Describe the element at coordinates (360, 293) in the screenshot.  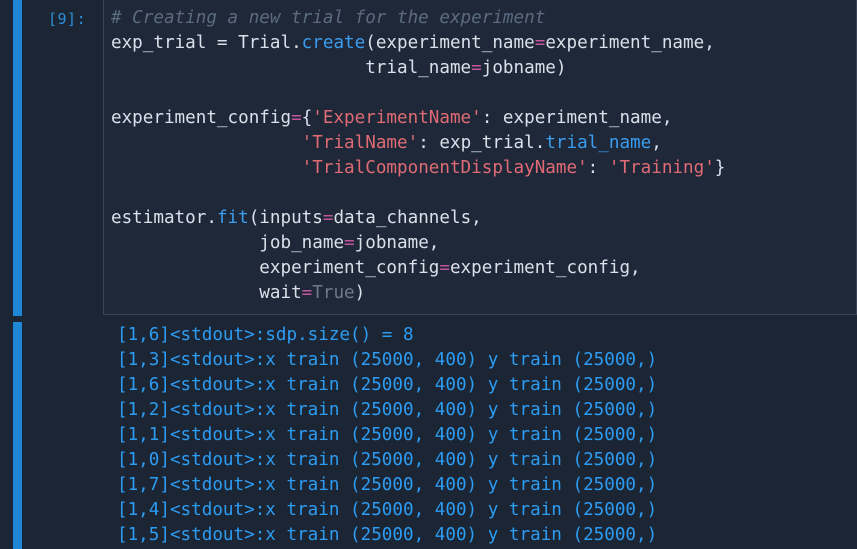
I see `code-token: )` at that location.